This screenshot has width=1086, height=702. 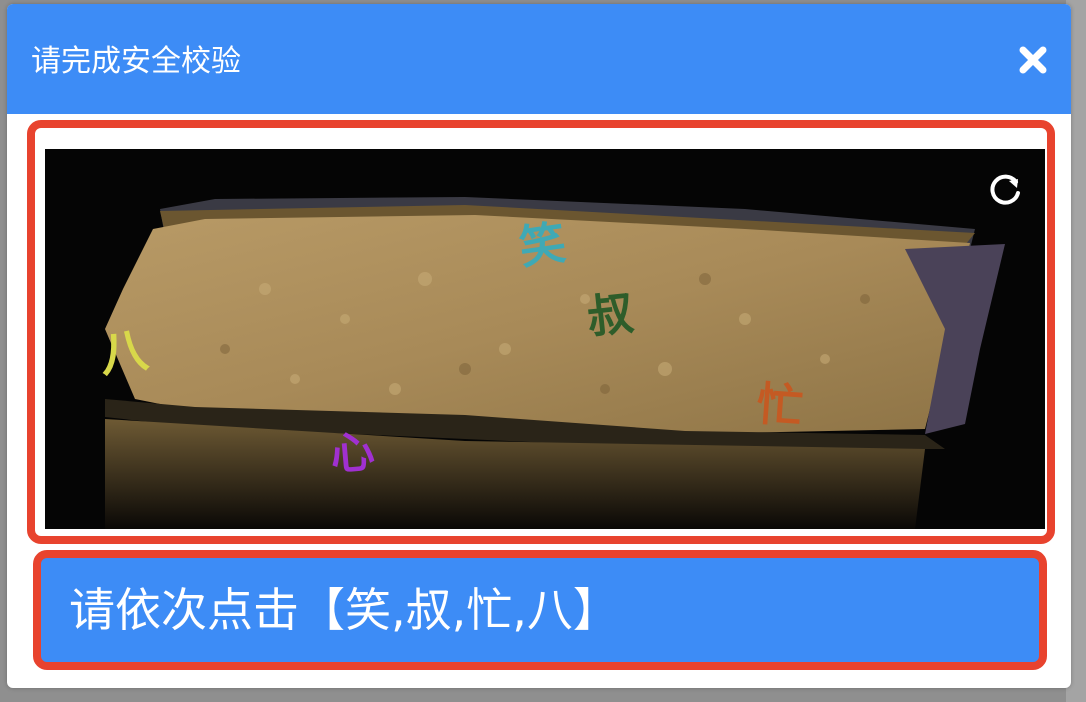 I want to click on captcha-char-ba: 八, so click(x=122, y=348).